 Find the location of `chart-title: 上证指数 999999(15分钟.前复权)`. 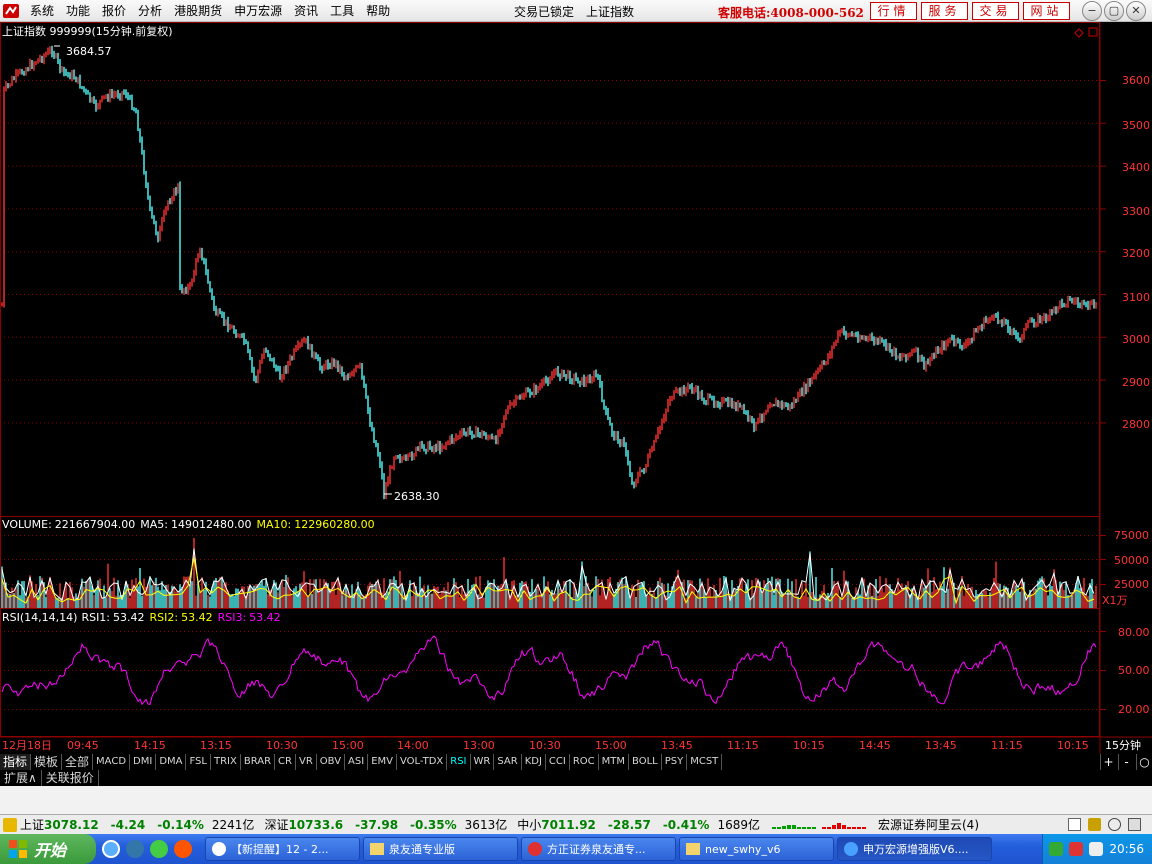

chart-title: 上证指数 999999(15分钟.前复权) is located at coordinates (87, 31).